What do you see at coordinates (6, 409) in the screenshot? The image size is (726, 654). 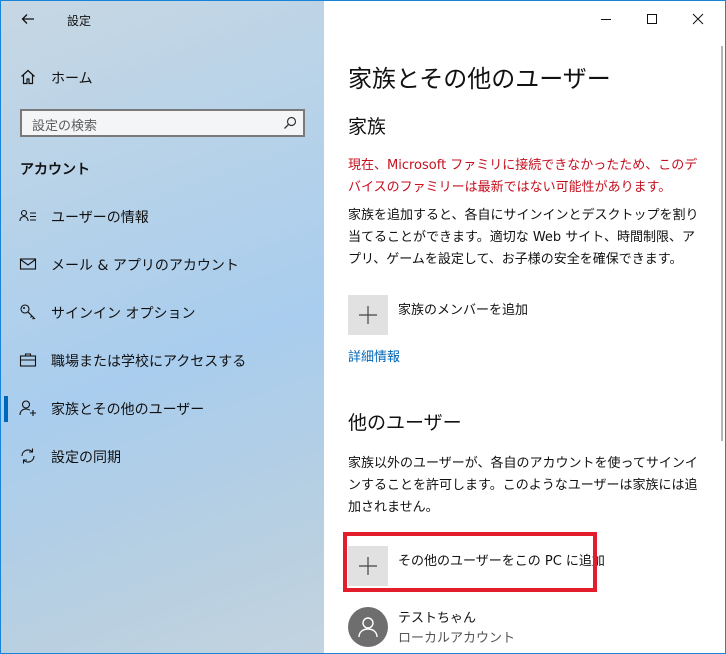 I see `selected-indicator` at bounding box center [6, 409].